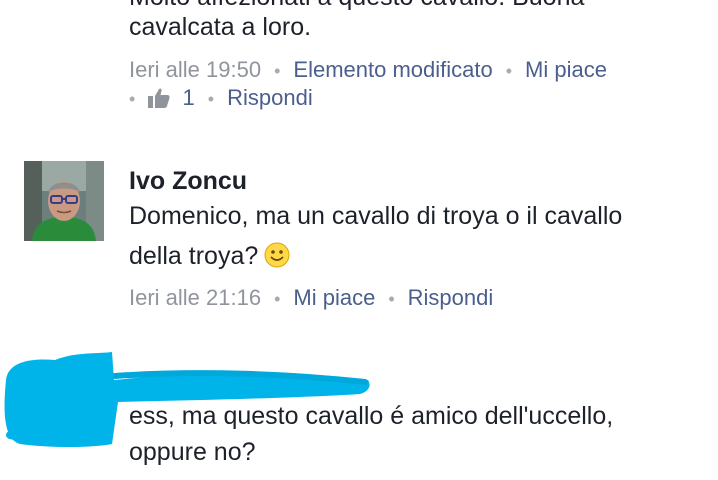 The height and width of the screenshot is (480, 718). Describe the element at coordinates (159, 101) in the screenshot. I see `thumbs-up-icon` at that location.